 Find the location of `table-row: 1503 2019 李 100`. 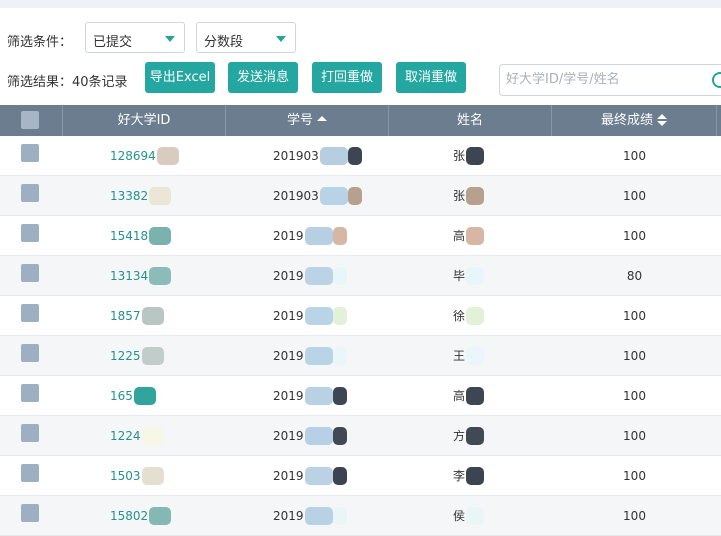

table-row: 1503 2019 李 100 is located at coordinates (360, 476).